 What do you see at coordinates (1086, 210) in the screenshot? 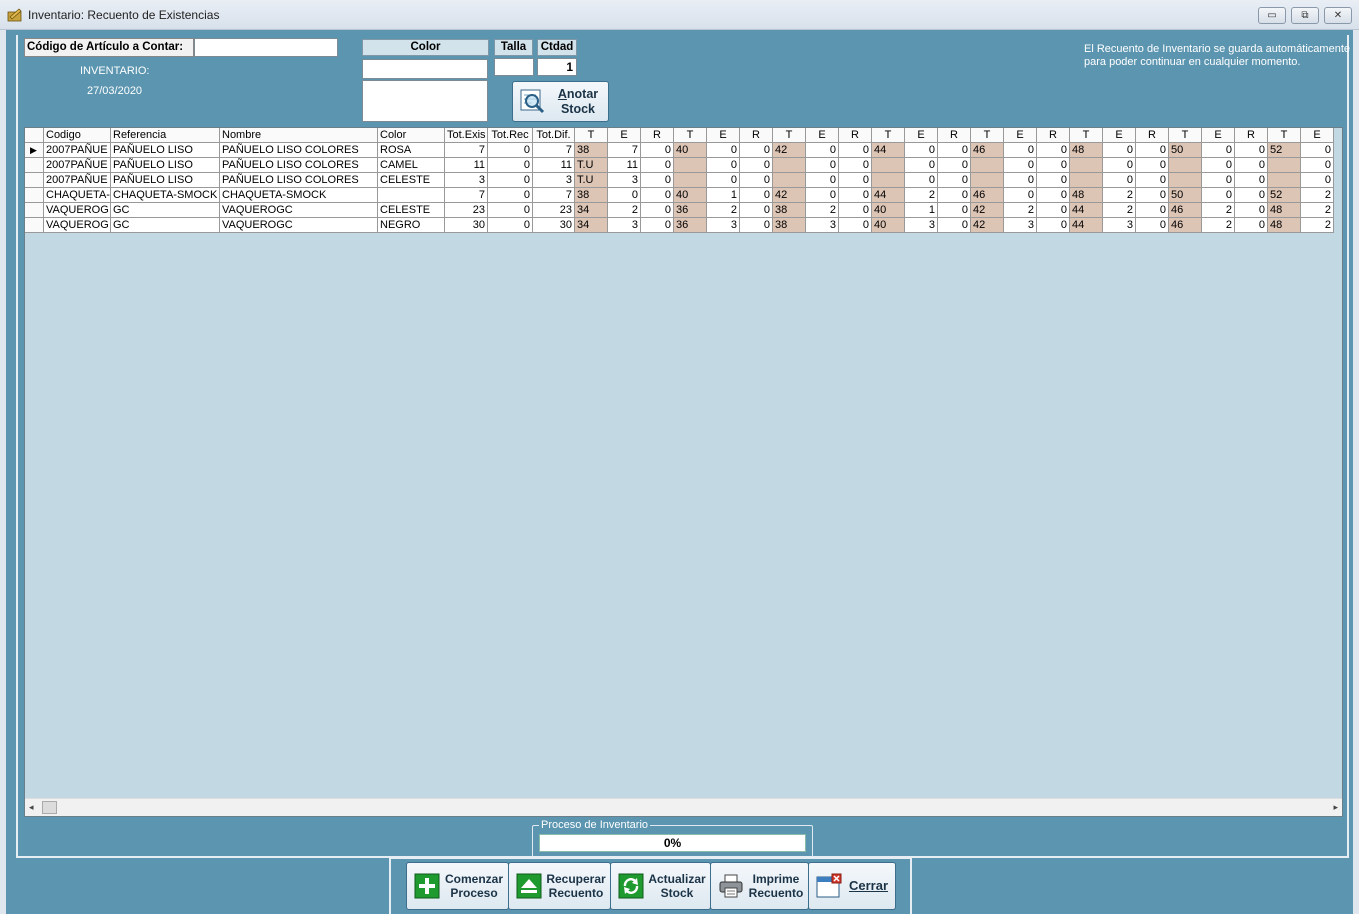
I see `table-cell: 44` at bounding box center [1086, 210].